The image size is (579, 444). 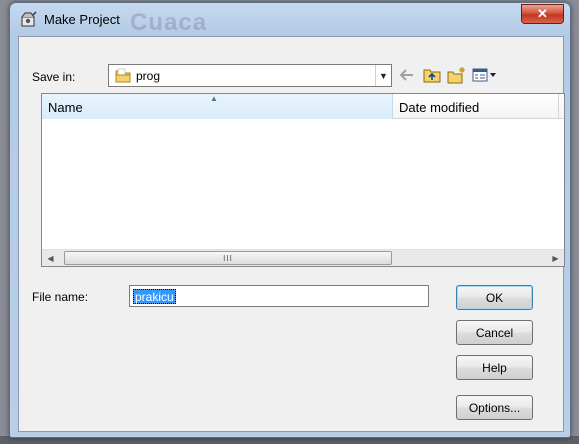 What do you see at coordinates (279, 296) in the screenshot?
I see `file-name-input: prakicu` at bounding box center [279, 296].